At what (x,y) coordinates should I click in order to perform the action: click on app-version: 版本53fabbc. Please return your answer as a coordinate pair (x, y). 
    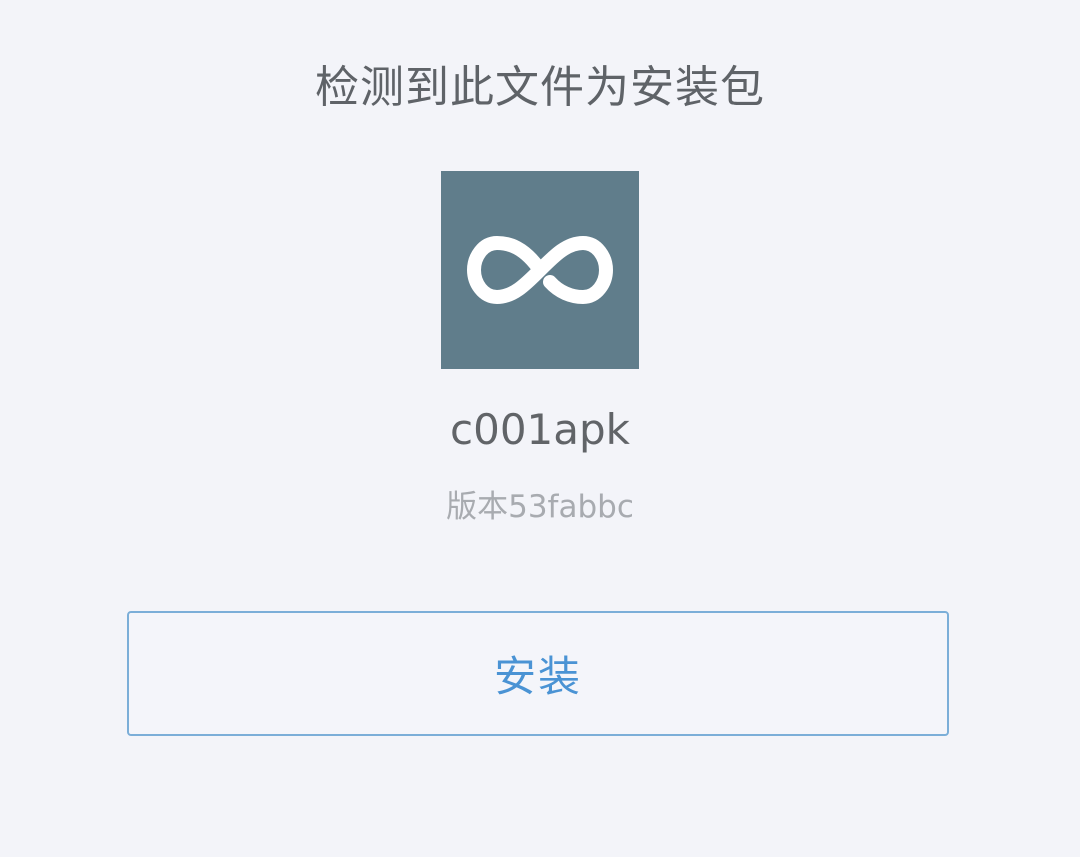
    Looking at the image, I should click on (540, 507).